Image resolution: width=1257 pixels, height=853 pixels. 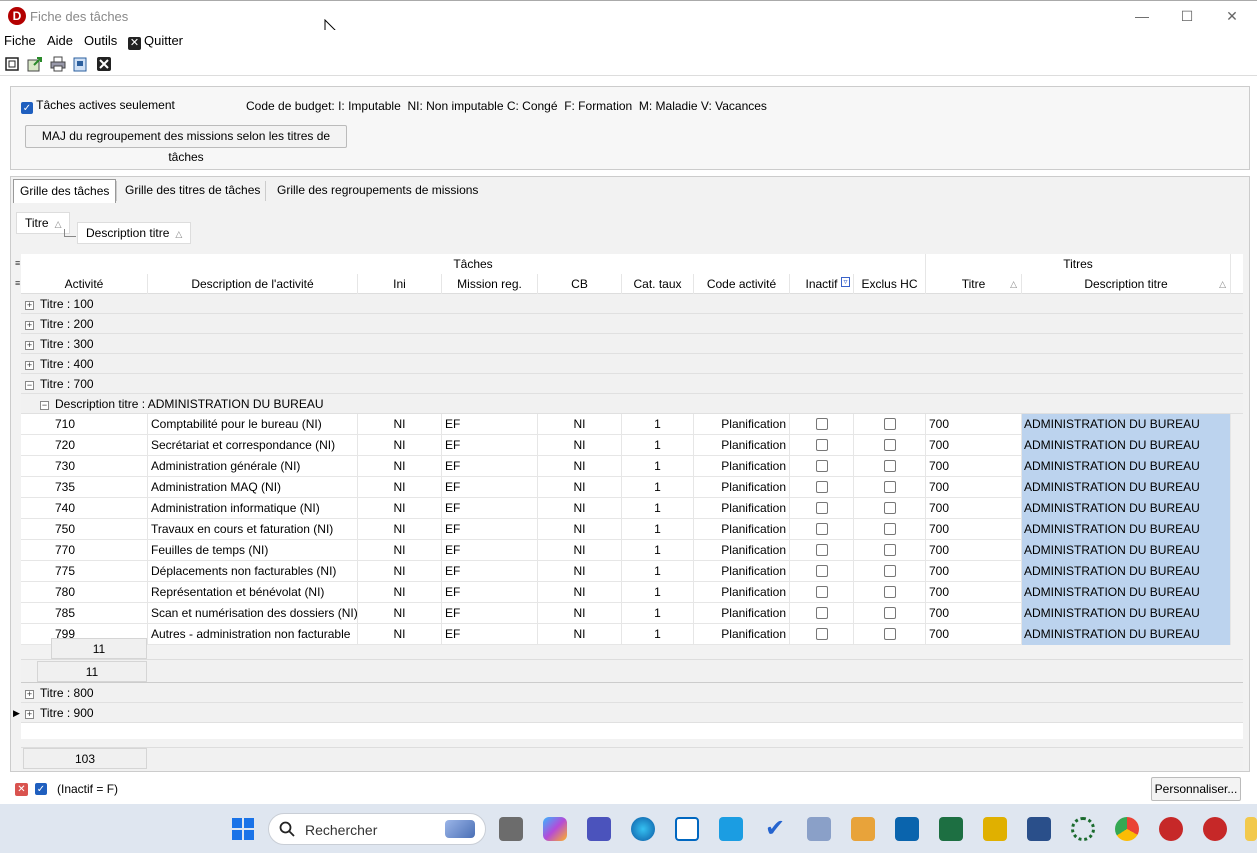 What do you see at coordinates (632, 384) in the screenshot?
I see `group-row-titre-700: − Titre : 700` at bounding box center [632, 384].